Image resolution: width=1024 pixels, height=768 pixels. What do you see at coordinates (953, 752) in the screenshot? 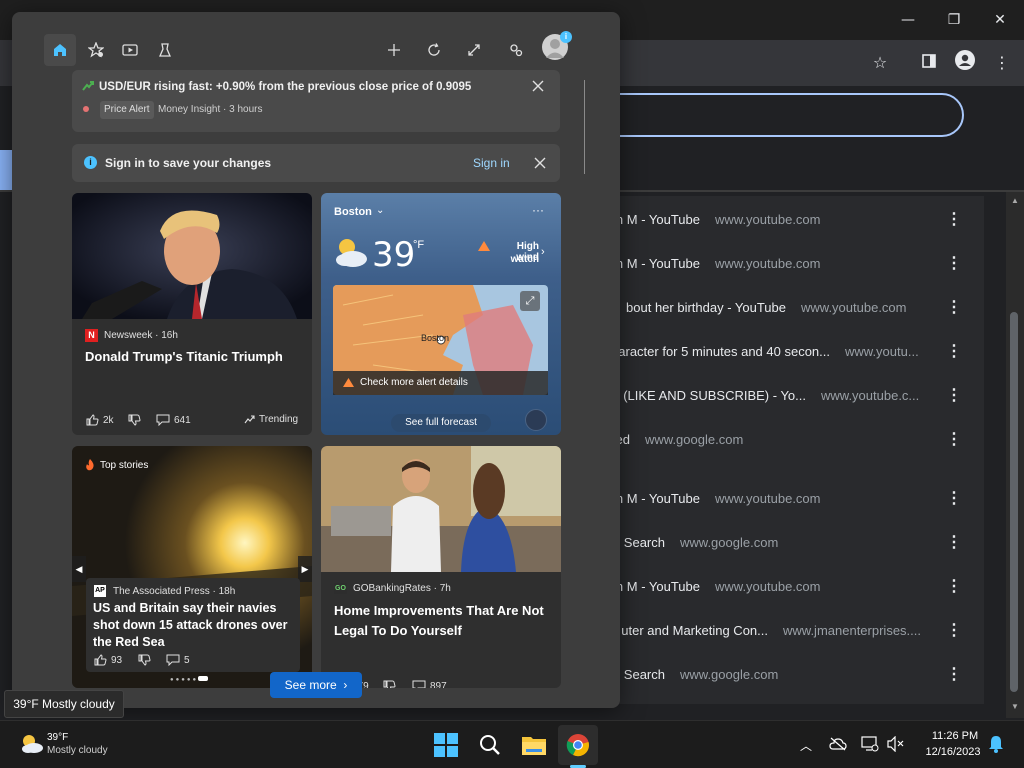
I see `clock-date: 12/16/2023` at bounding box center [953, 752].